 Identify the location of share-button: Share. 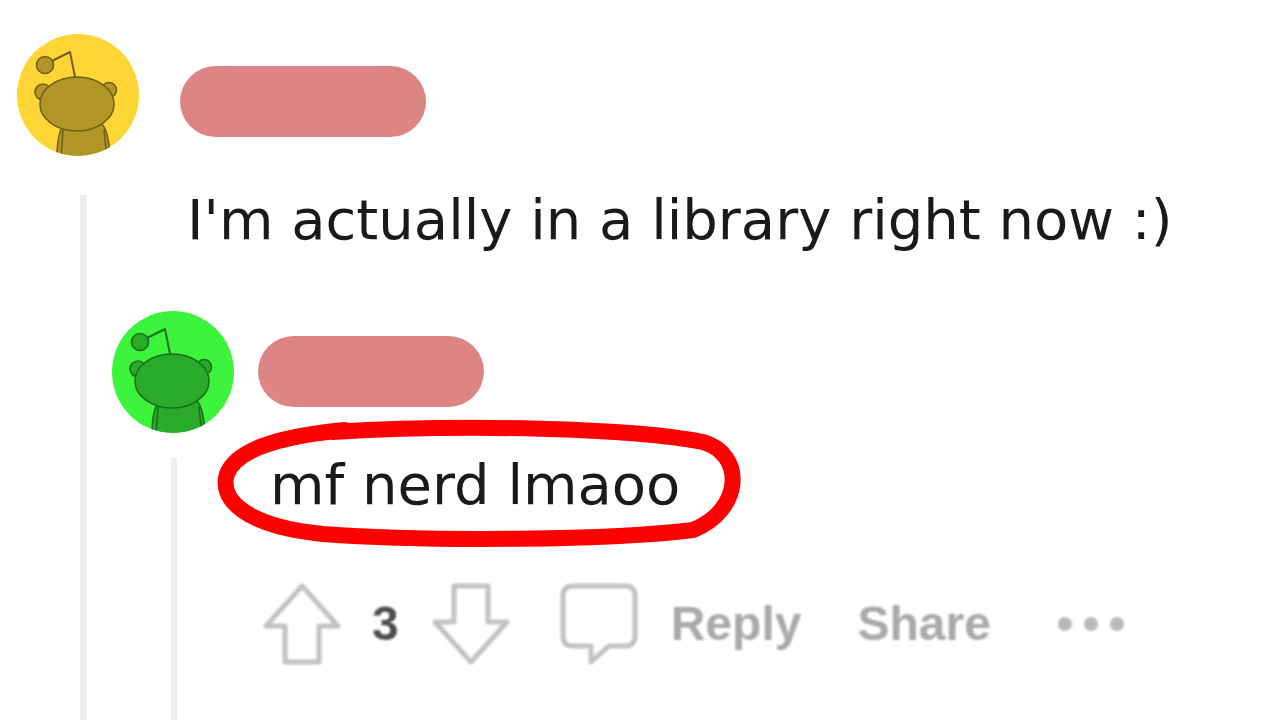
(924, 624).